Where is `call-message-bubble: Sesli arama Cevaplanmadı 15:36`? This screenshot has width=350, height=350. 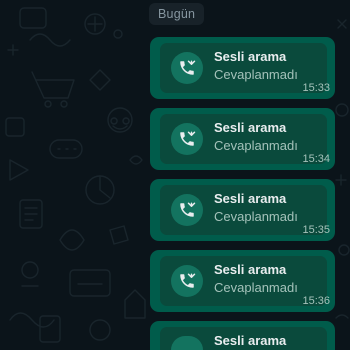 call-message-bubble: Sesli arama Cevaplanmadı 15:36 is located at coordinates (242, 281).